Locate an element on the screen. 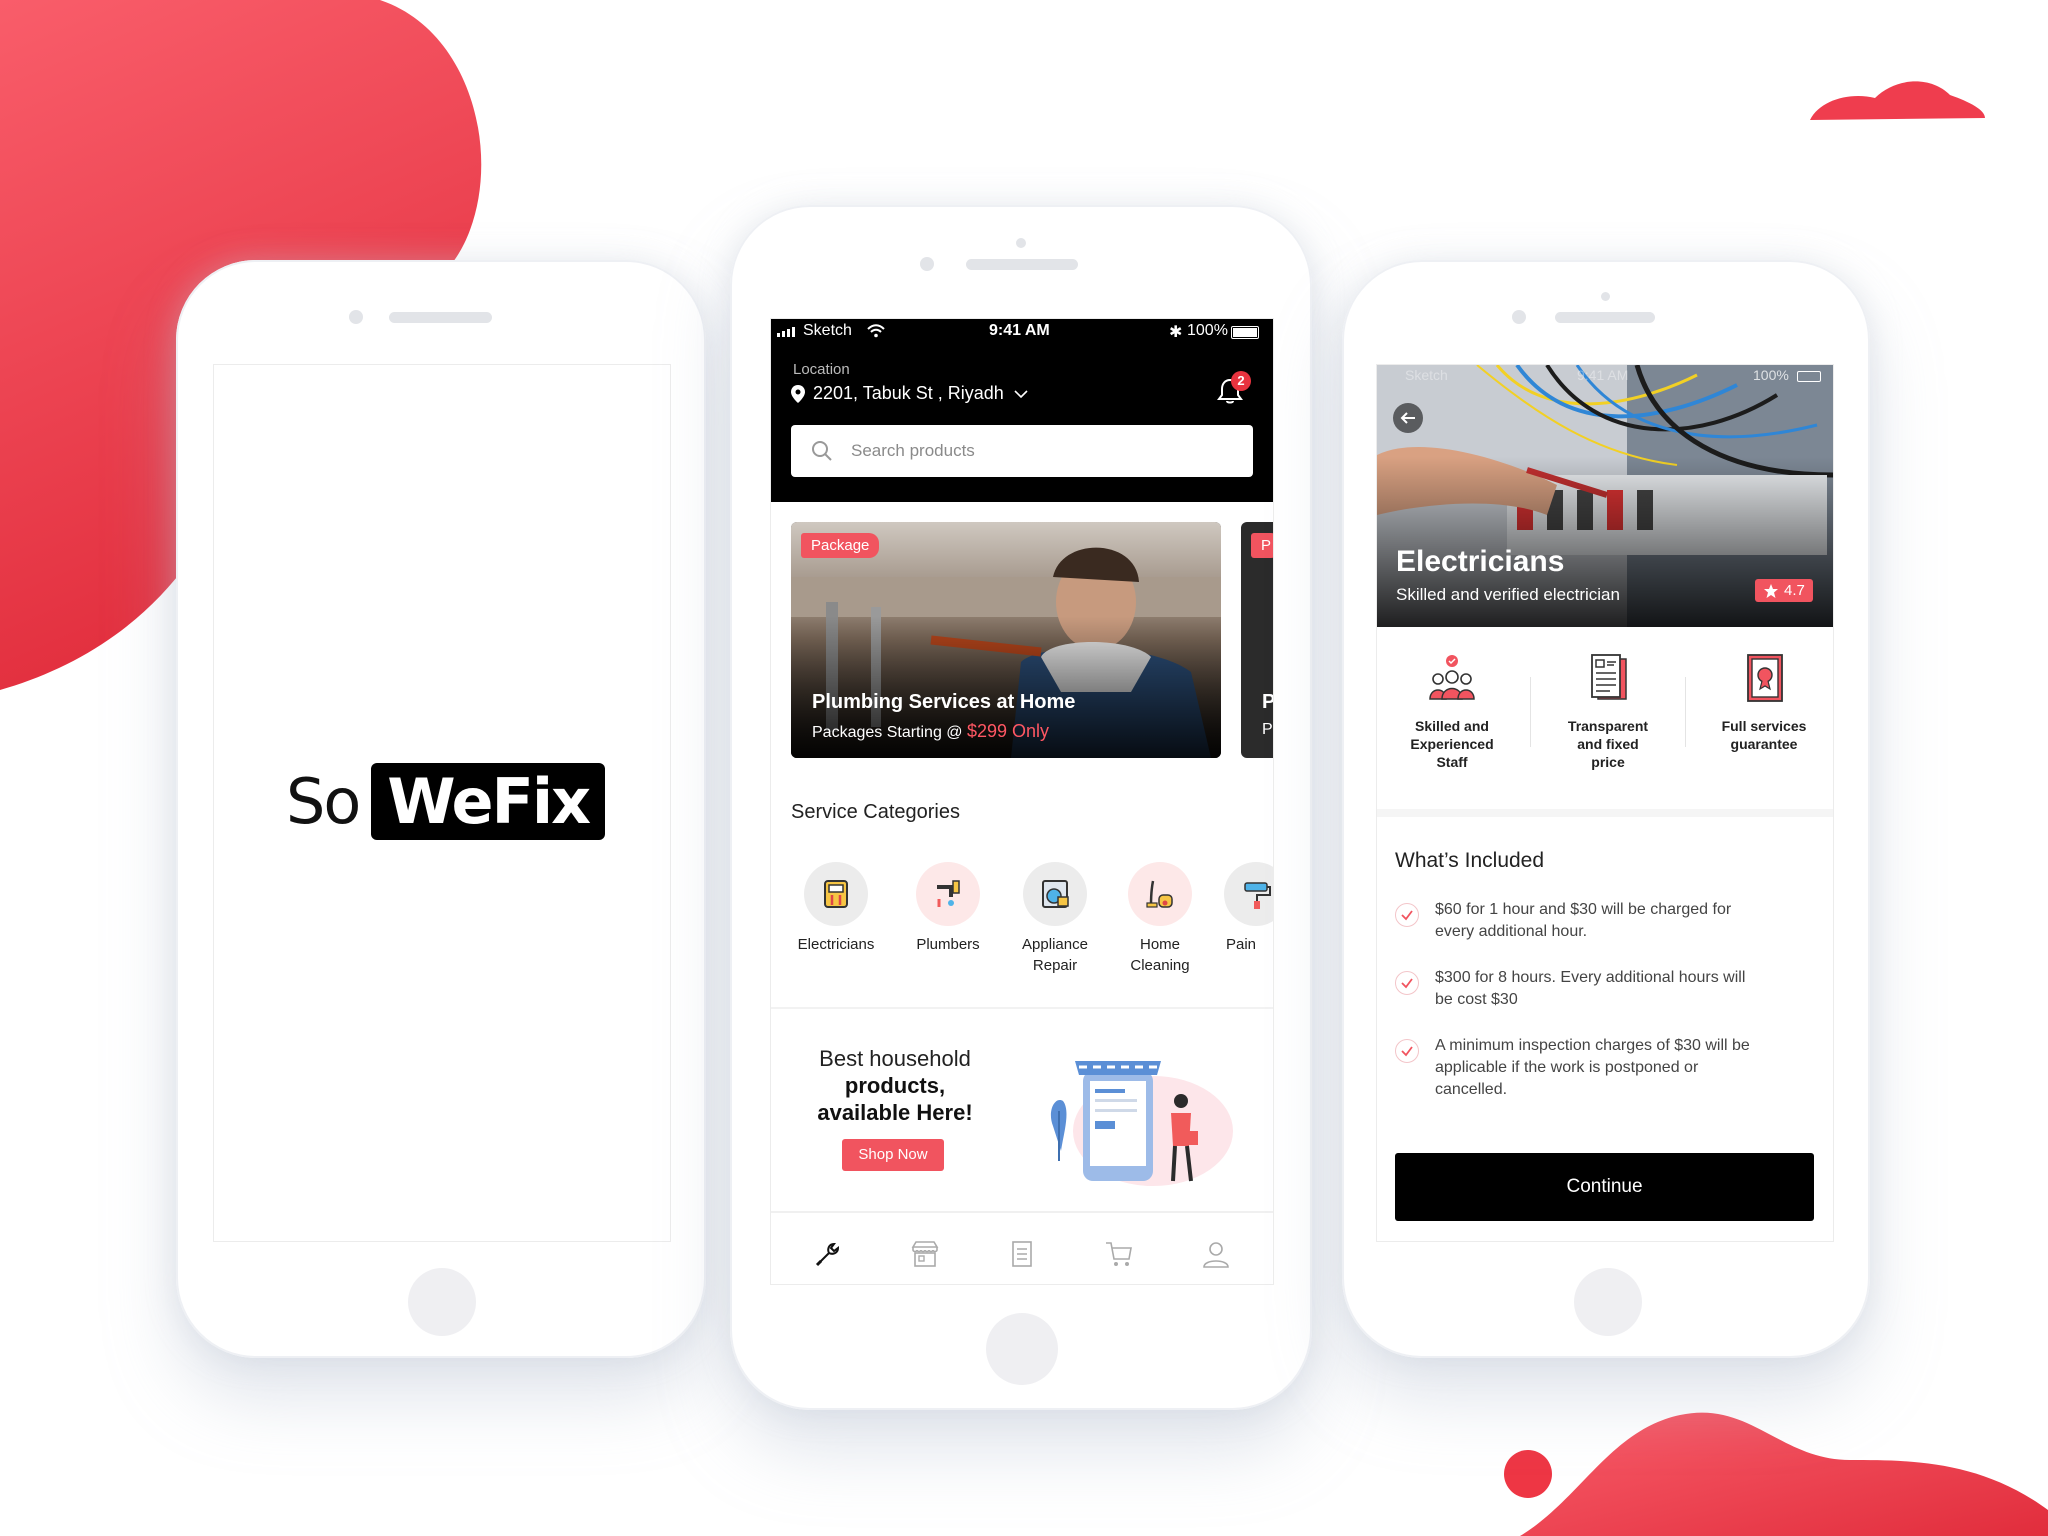 The width and height of the screenshot is (2048, 1536). back-button is located at coordinates (1408, 418).